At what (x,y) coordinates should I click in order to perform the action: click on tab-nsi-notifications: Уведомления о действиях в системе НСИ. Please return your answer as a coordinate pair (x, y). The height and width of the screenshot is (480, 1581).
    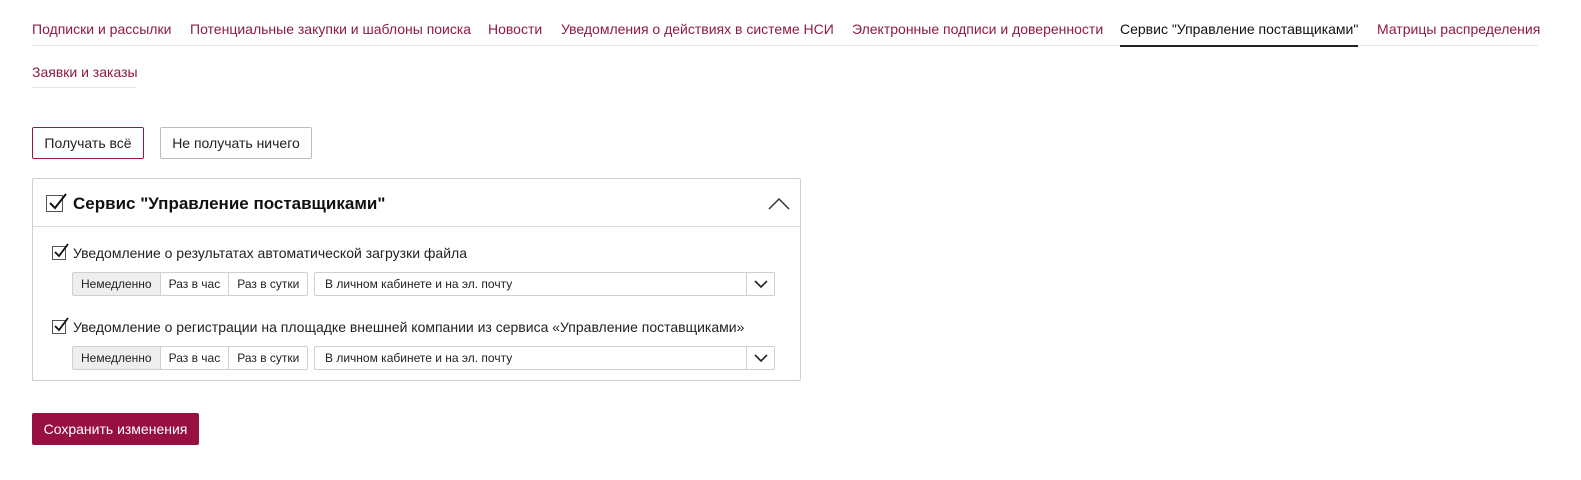
    Looking at the image, I should click on (697, 33).